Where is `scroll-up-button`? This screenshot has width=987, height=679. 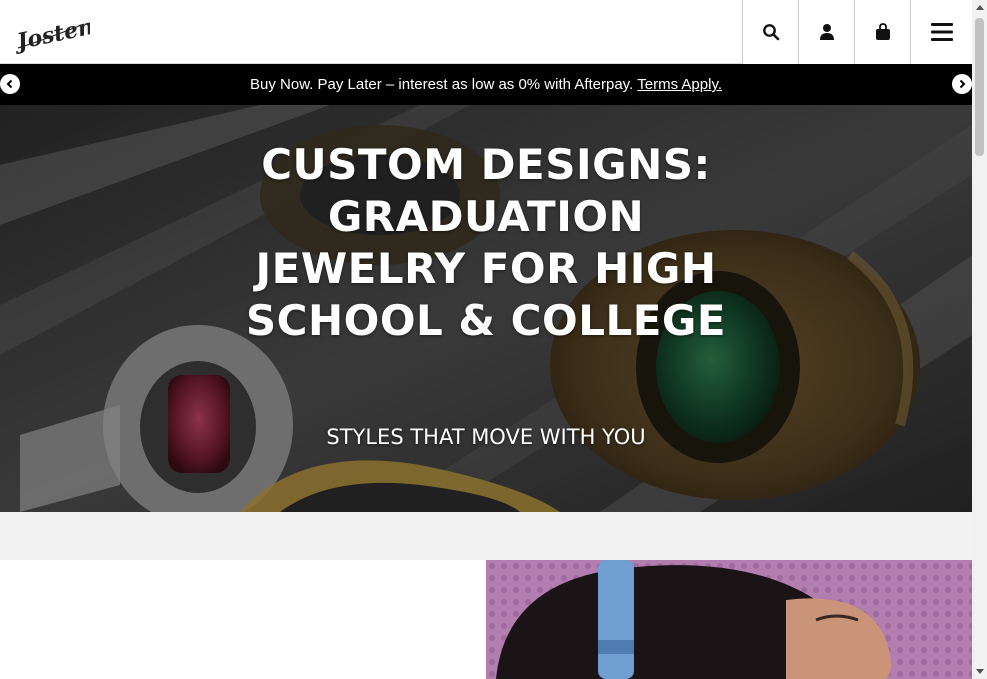 scroll-up-button is located at coordinates (979, 7).